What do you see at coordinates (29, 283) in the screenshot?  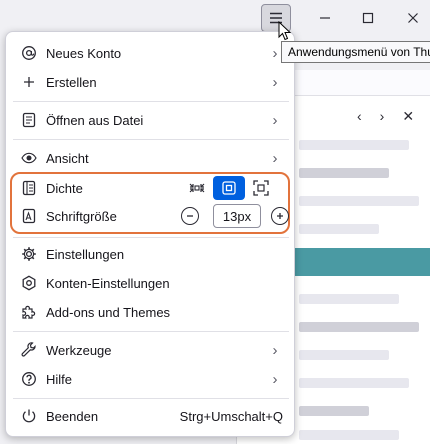 I see `account-gear-icon` at bounding box center [29, 283].